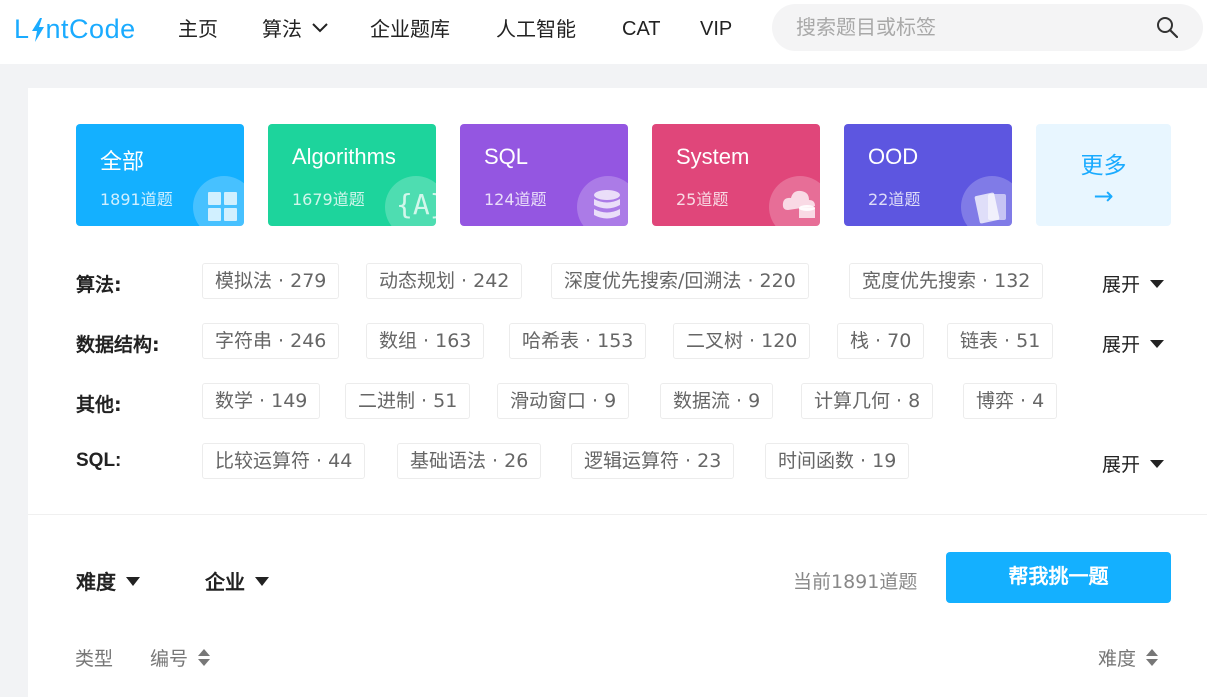 This screenshot has width=1207, height=697. I want to click on row-label-others: 其他:, so click(99, 405).